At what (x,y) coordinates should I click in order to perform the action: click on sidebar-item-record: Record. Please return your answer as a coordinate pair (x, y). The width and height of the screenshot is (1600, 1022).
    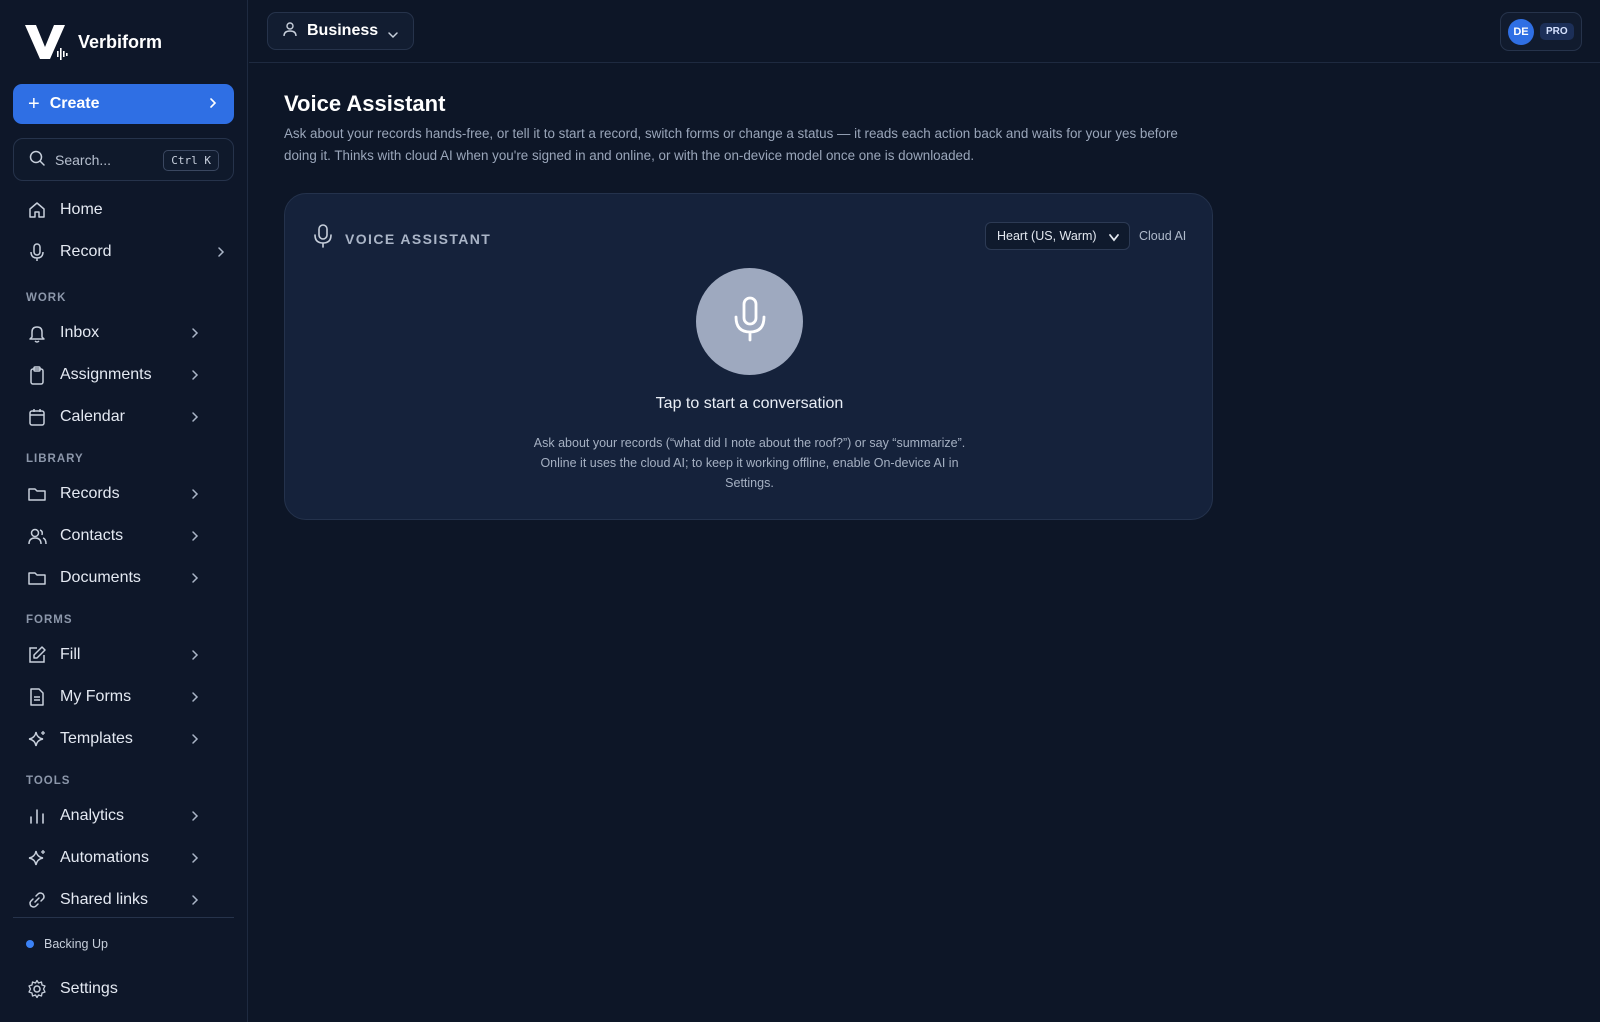
    Looking at the image, I should click on (126, 252).